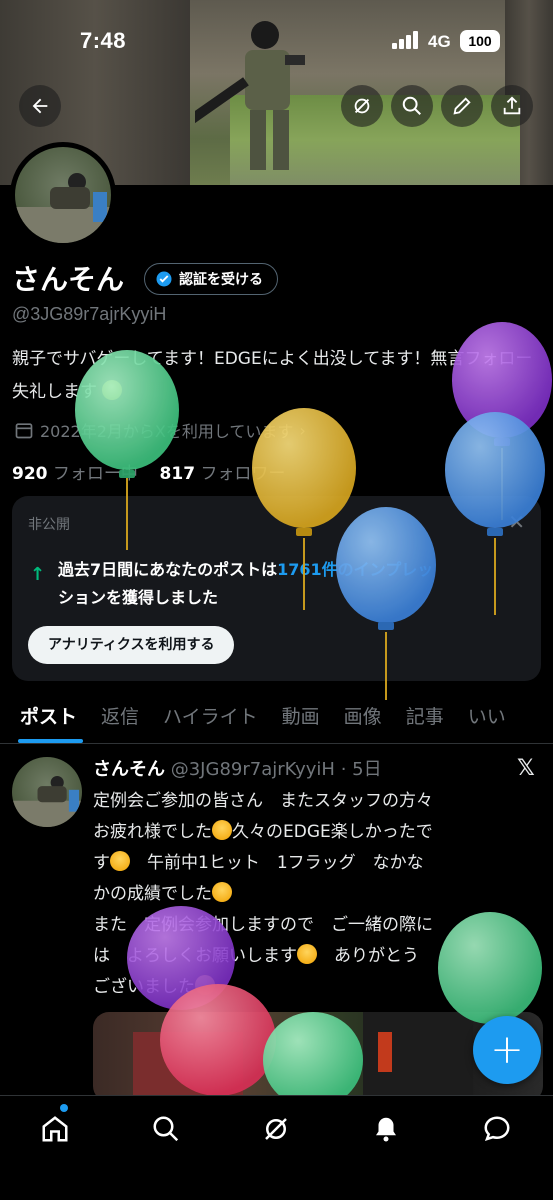  Describe the element at coordinates (218, 1039) in the screenshot. I see `balloon-pink` at that location.